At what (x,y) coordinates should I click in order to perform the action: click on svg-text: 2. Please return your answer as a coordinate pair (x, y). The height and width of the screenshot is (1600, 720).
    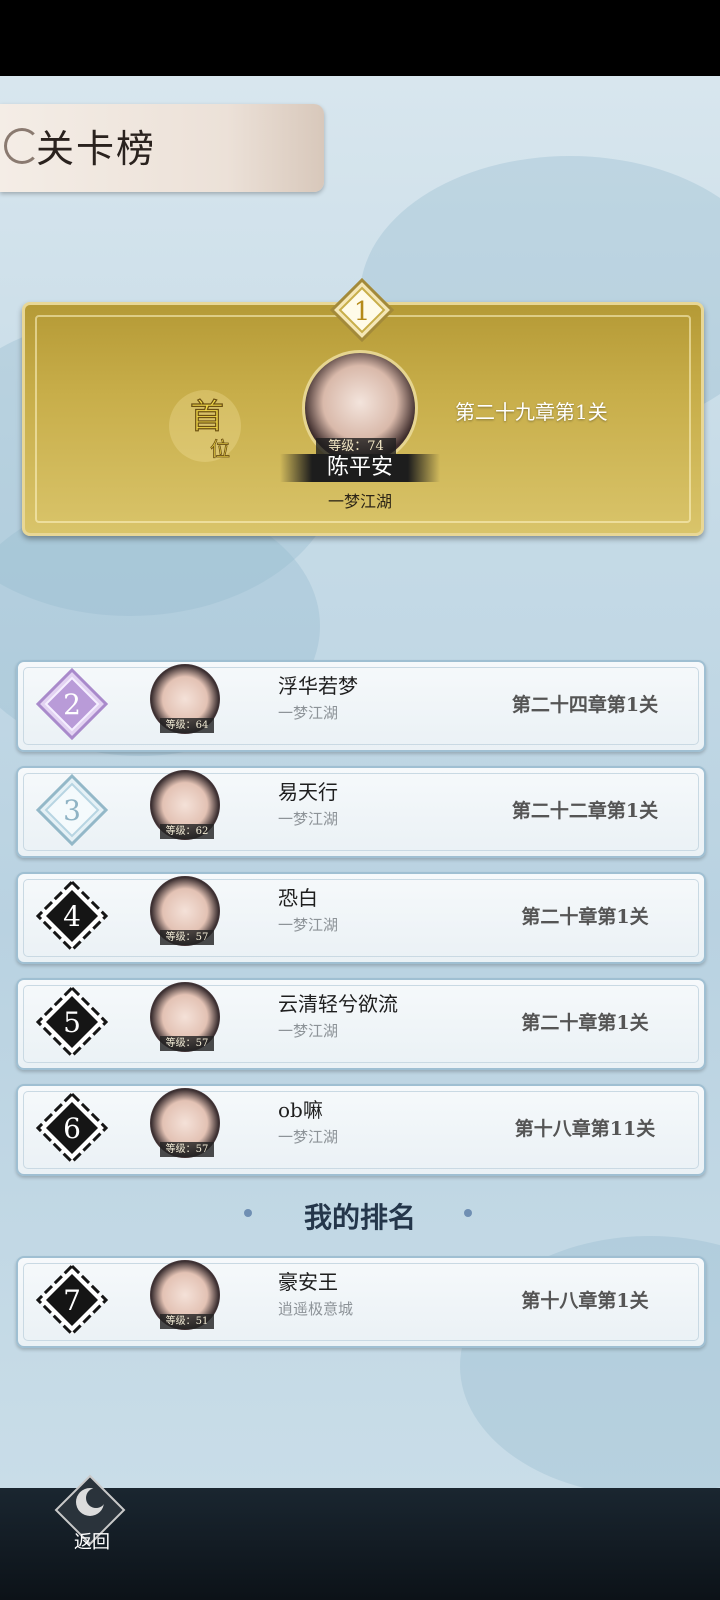
    Looking at the image, I should click on (72, 704).